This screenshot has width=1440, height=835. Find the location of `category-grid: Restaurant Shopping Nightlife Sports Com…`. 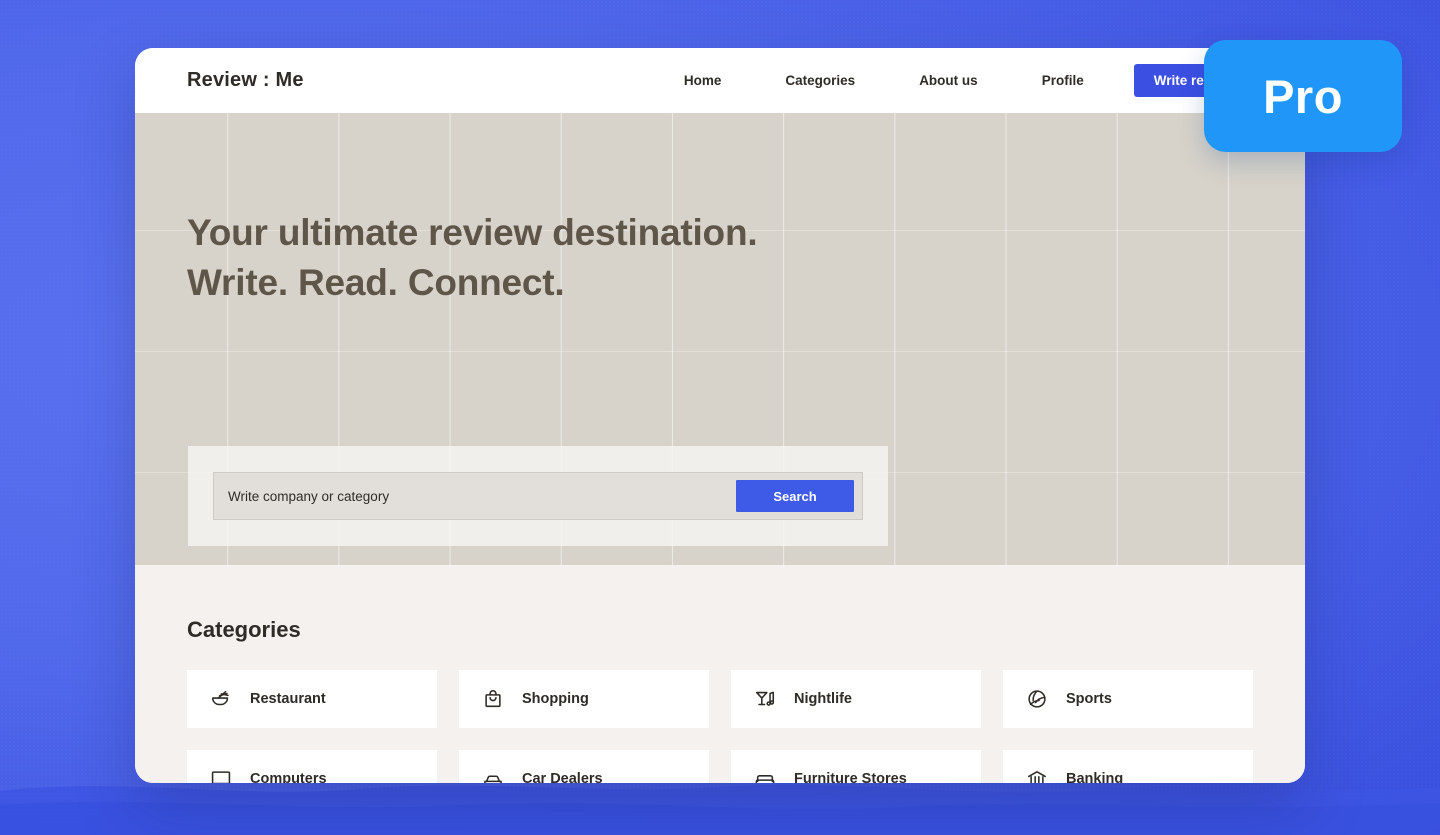

category-grid: Restaurant Shopping Nightlife Sports Com… is located at coordinates (720, 726).